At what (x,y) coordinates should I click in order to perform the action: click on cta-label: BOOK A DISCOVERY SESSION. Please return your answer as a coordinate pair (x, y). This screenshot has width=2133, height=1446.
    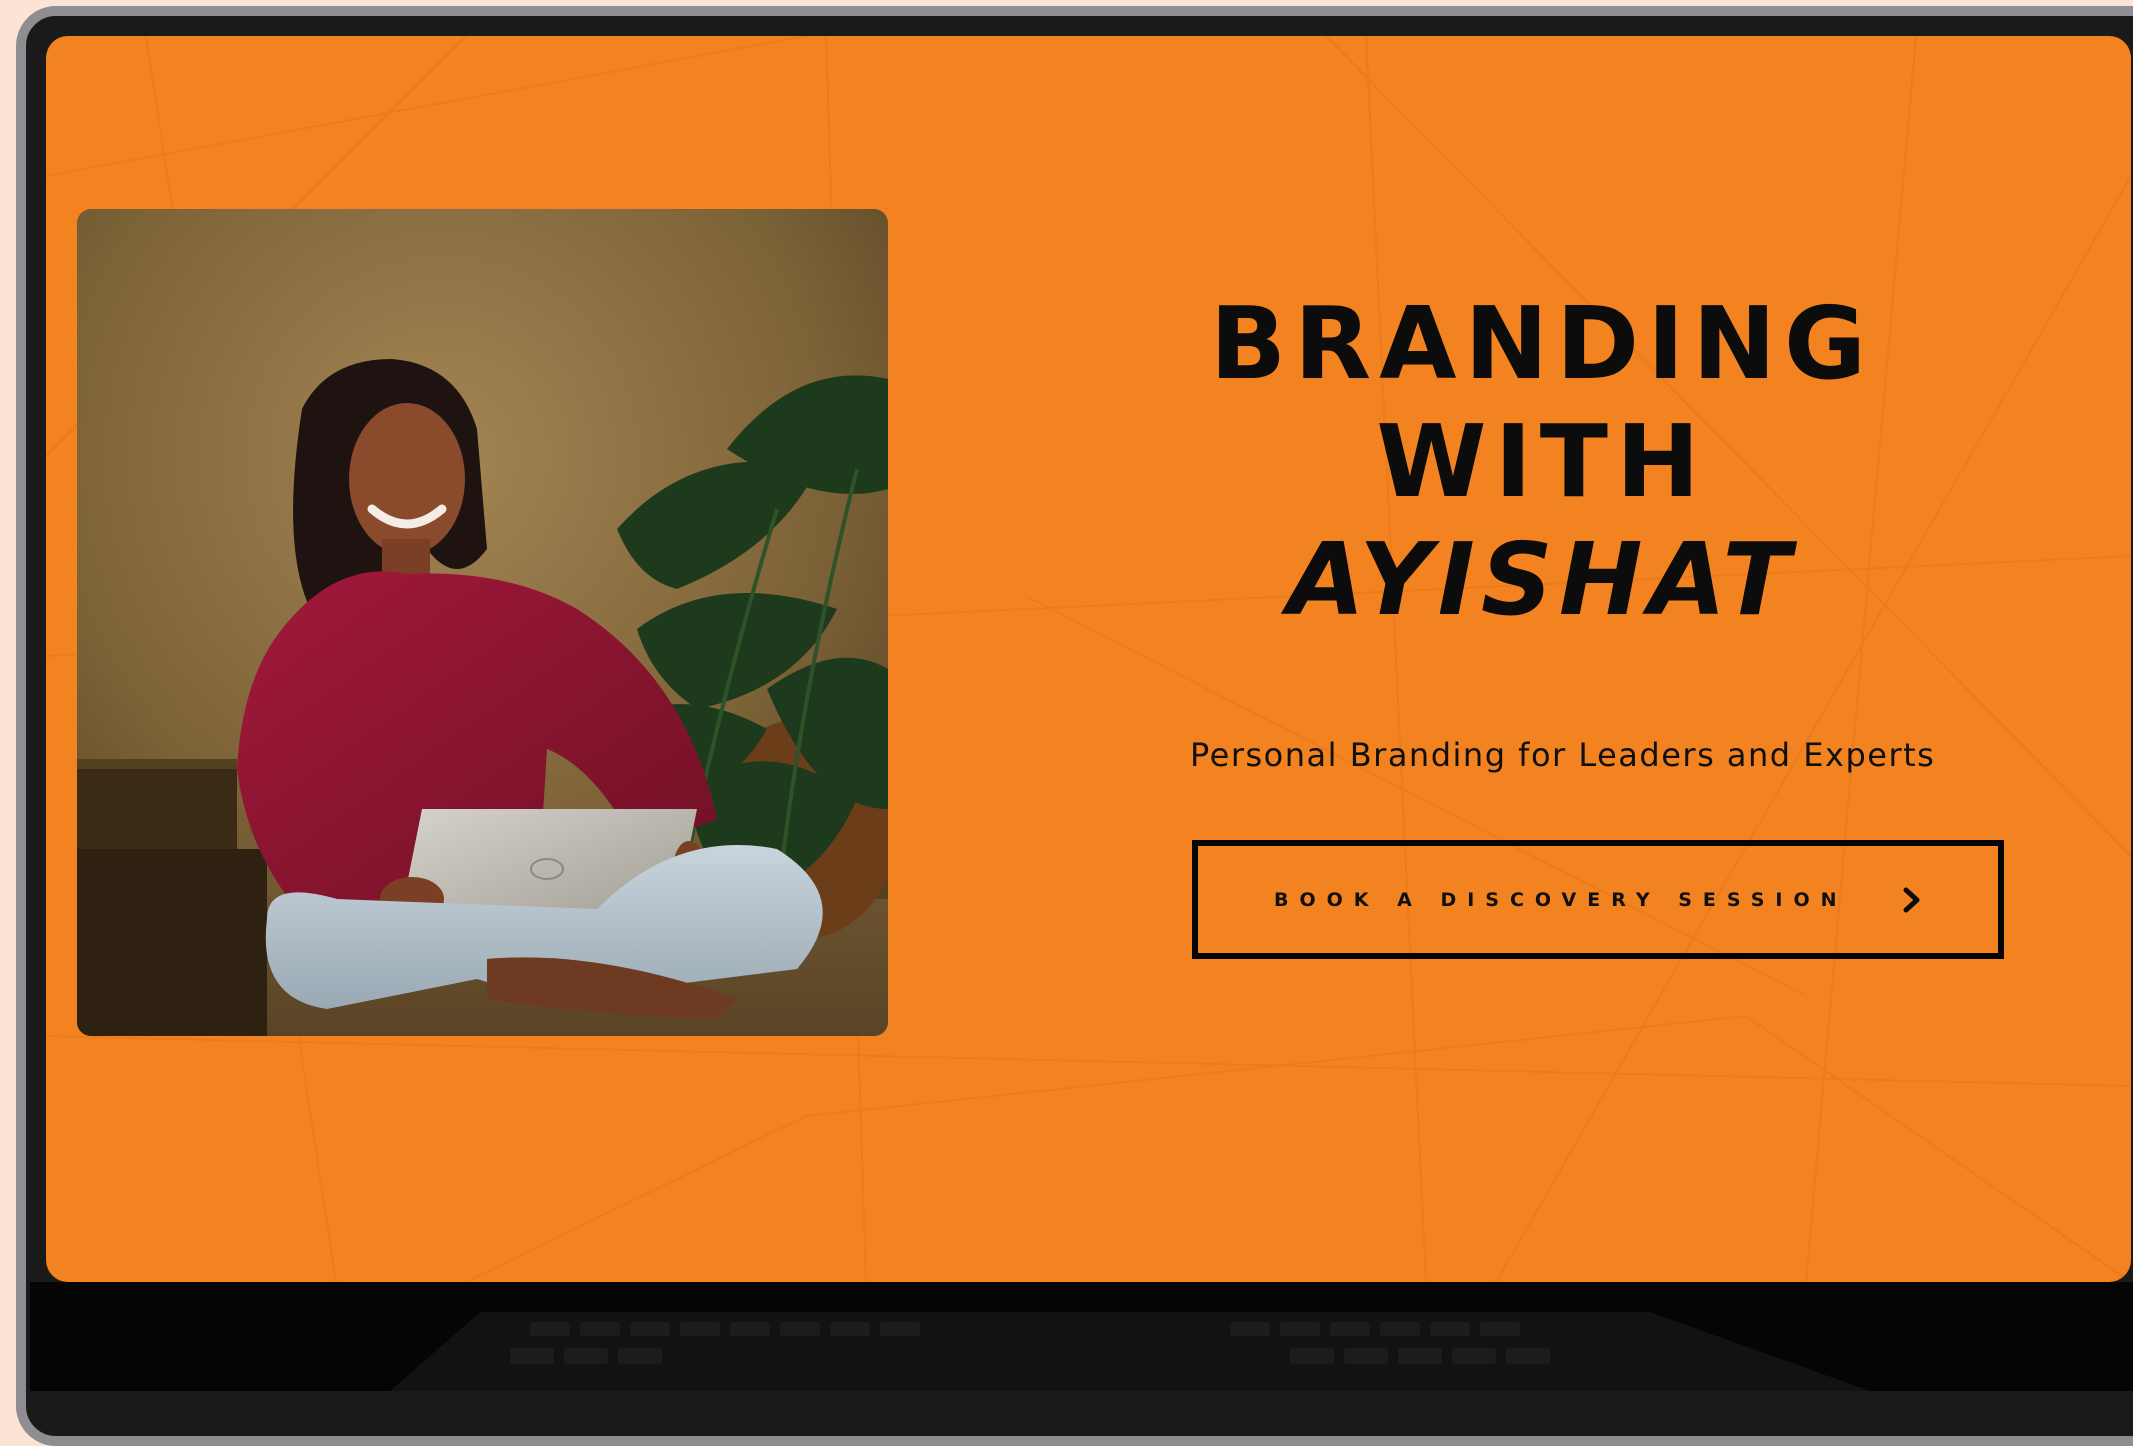
    Looking at the image, I should click on (1561, 899).